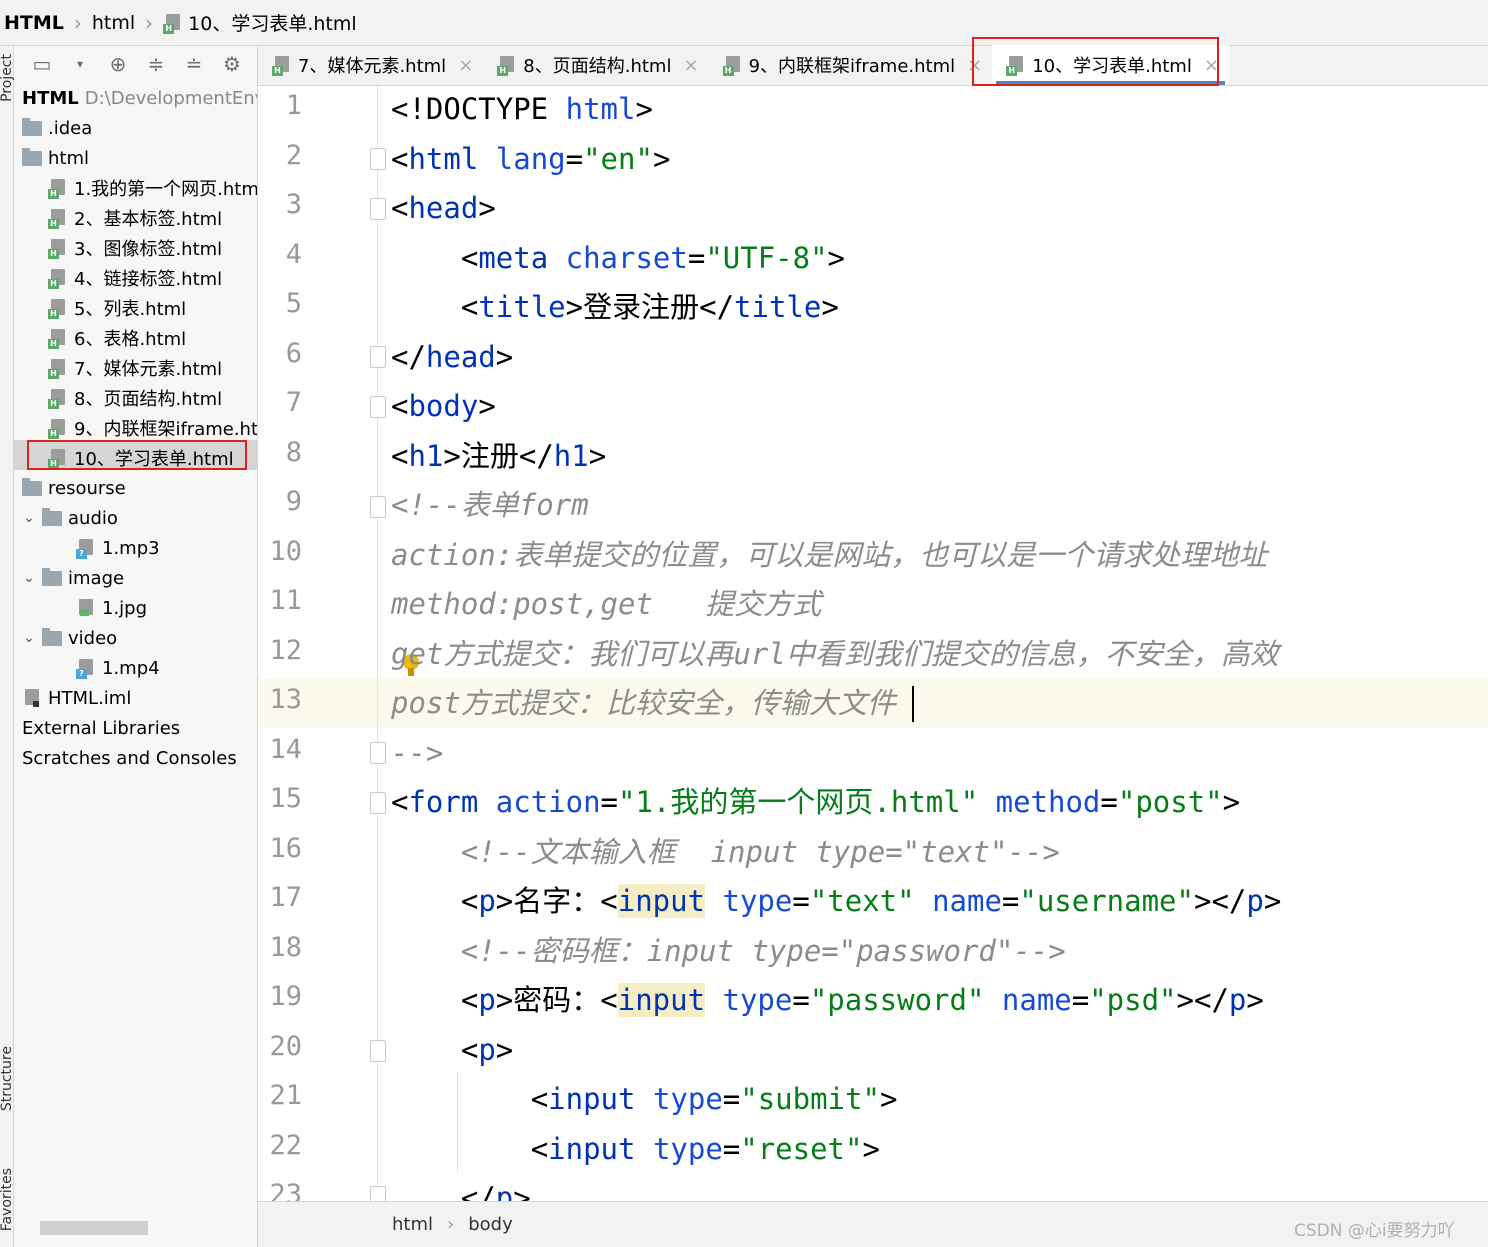  What do you see at coordinates (117, 308) in the screenshot?
I see `tree-item-file: 5、列表.html` at bounding box center [117, 308].